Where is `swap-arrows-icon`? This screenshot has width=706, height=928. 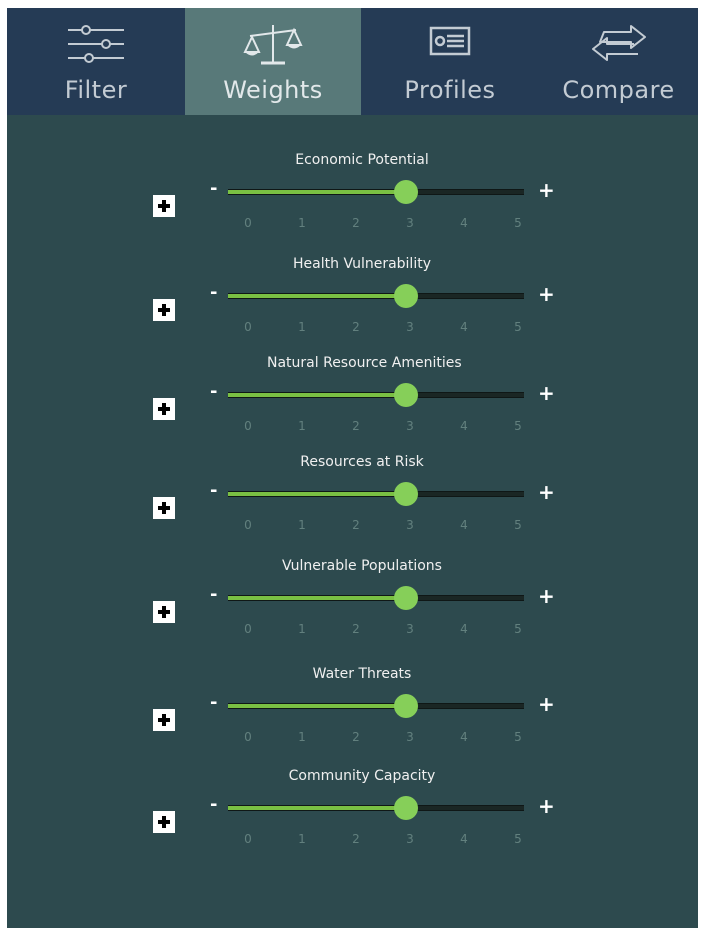 swap-arrows-icon is located at coordinates (618, 46).